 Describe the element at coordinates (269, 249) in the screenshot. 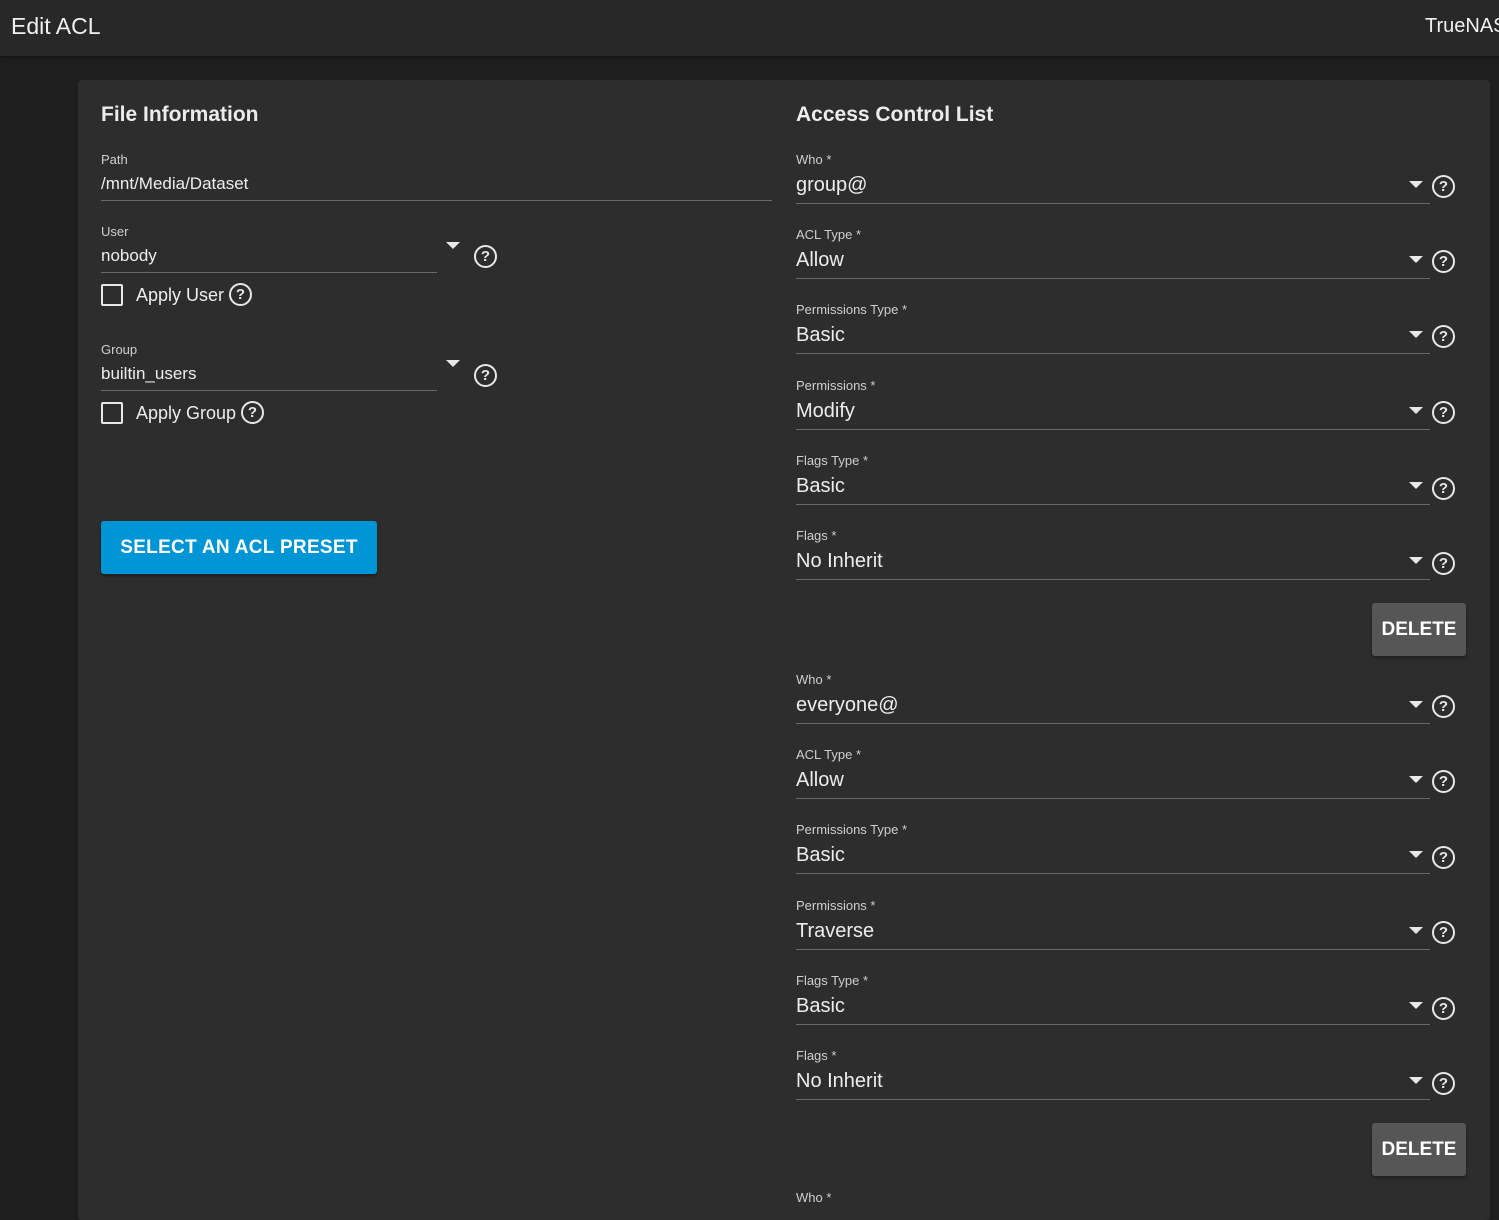

I see `user-select: User nobody` at that location.